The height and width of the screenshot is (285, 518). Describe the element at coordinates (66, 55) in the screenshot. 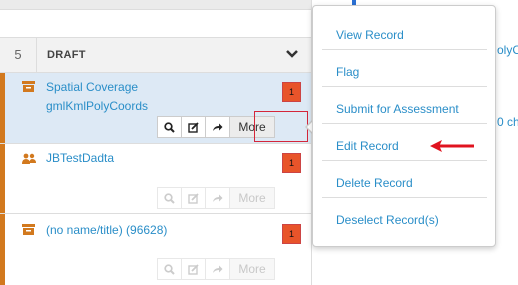

I see `column-title: DRAFT` at that location.